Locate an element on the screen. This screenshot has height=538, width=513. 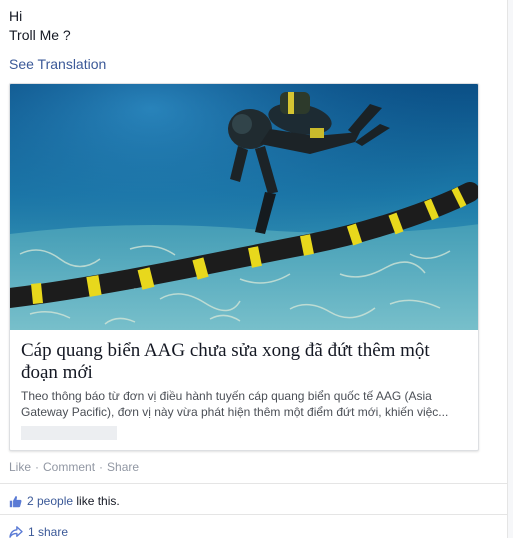
likes-summary: 2 people like this. is located at coordinates (64, 501).